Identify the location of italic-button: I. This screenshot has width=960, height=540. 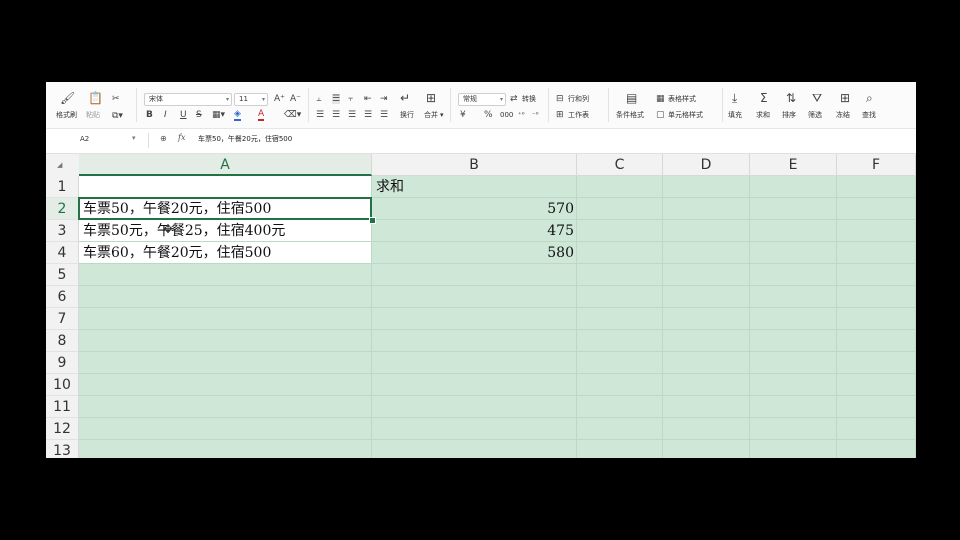
(165, 115).